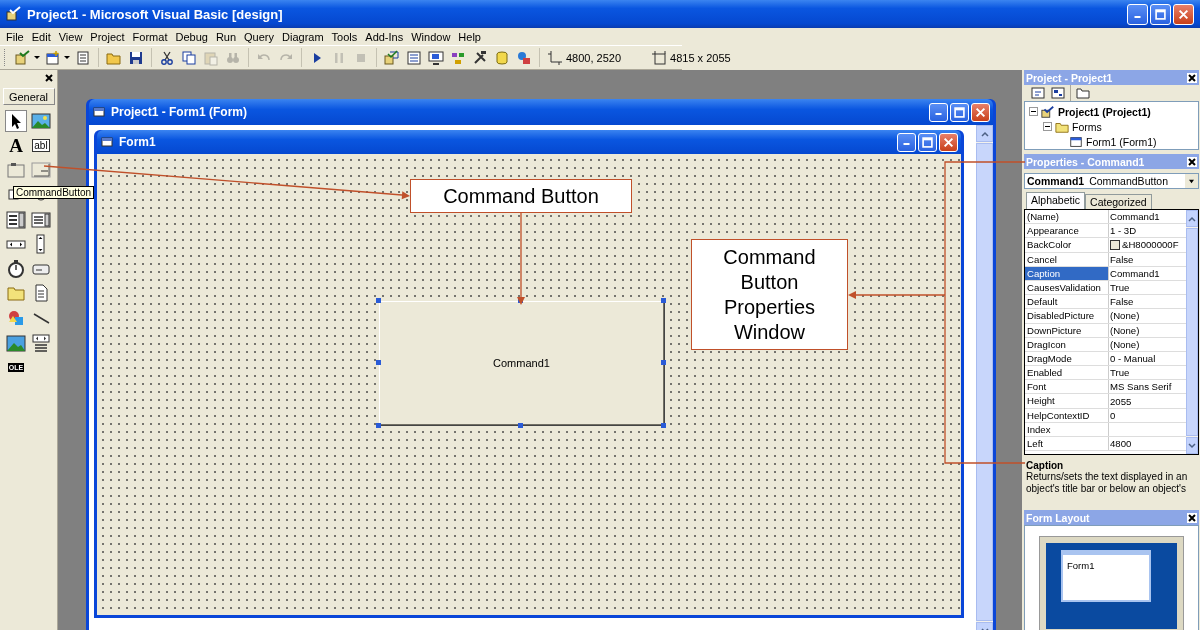 This screenshot has height=630, width=1200. I want to click on annotation-label: Command Button Properties Window, so click(769, 294).